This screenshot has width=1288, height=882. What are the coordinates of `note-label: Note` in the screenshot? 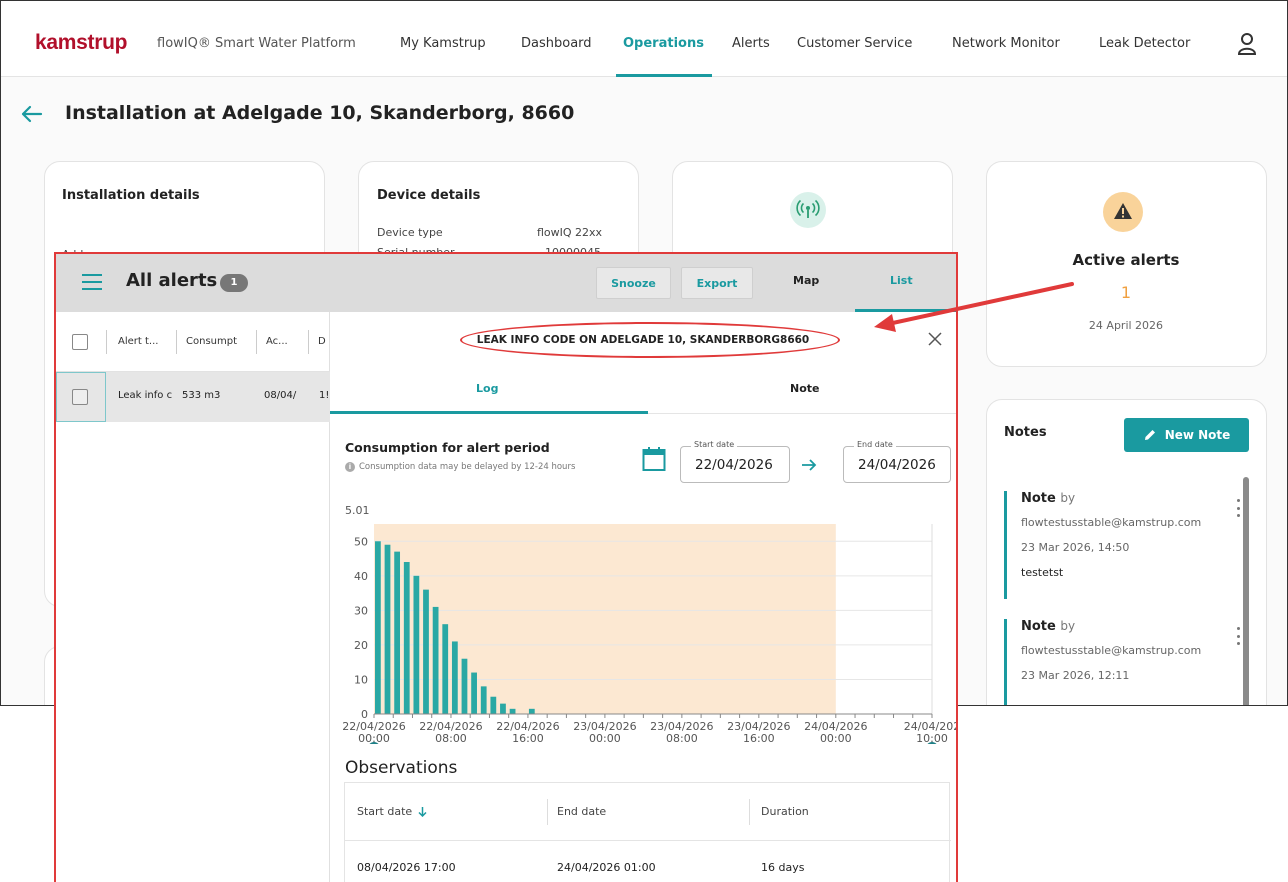 It's located at (1038, 498).